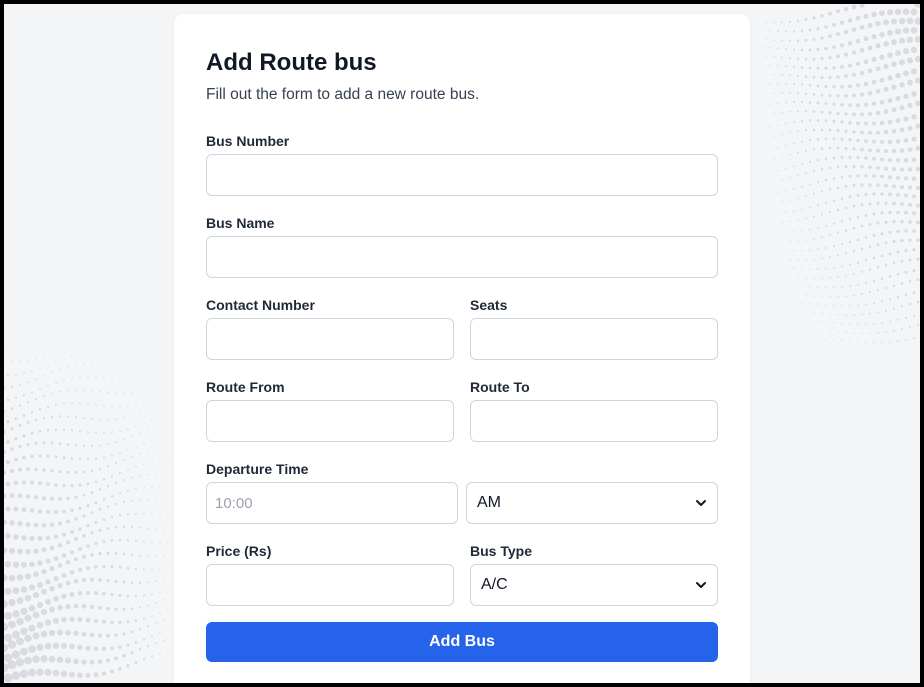 The width and height of the screenshot is (924, 687). I want to click on bus-number-label: Bus Number, so click(248, 141).